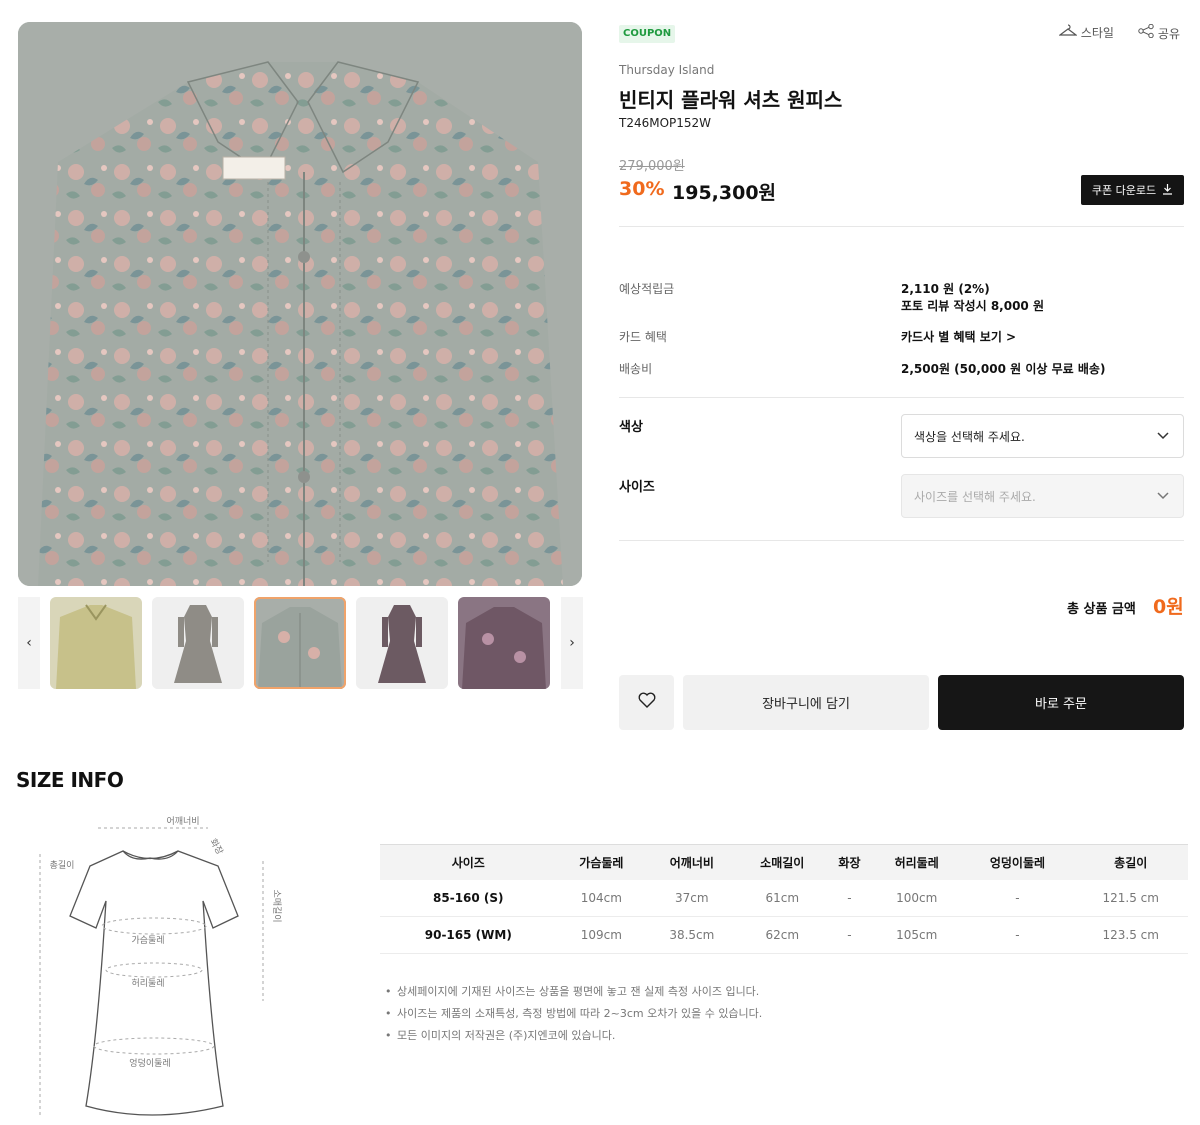  Describe the element at coordinates (975, 496) in the screenshot. I see `size-select-placeholder: 사이즈를 선택해 주세요.` at that location.